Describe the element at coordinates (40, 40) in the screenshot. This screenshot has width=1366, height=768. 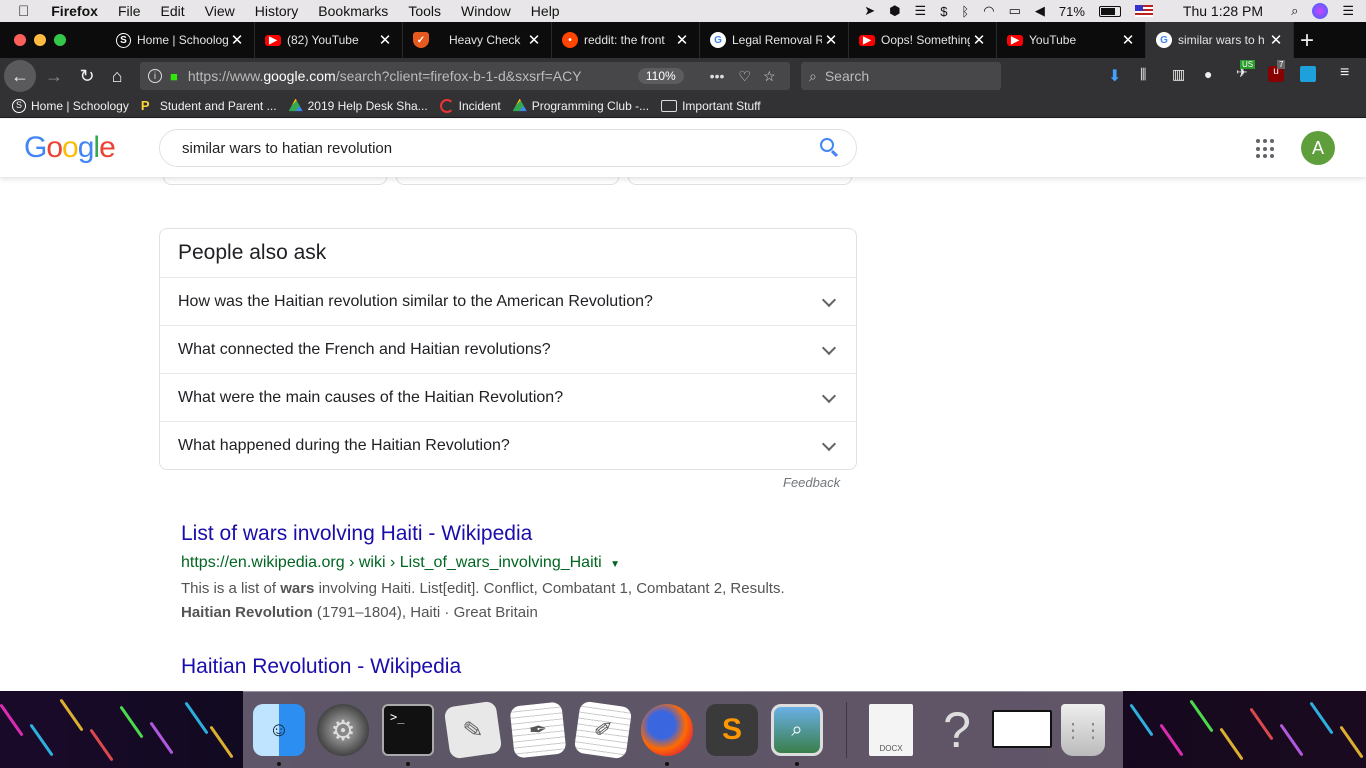
I see `window-minimize-icon` at that location.